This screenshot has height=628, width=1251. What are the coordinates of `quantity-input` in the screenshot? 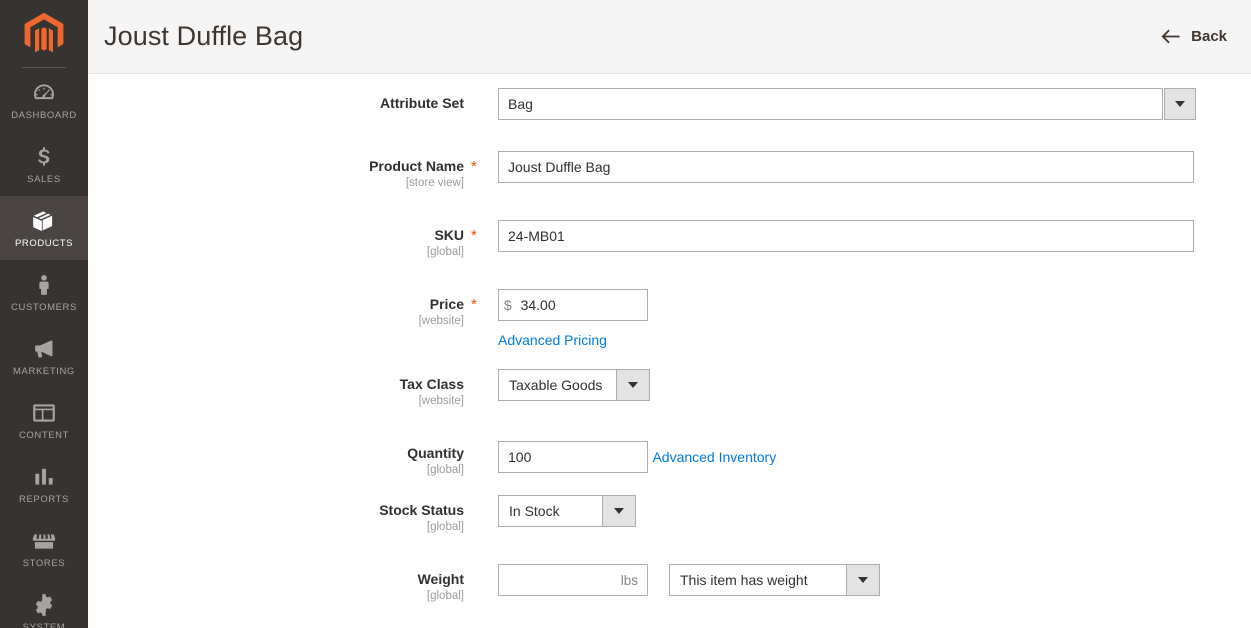 It's located at (573, 457).